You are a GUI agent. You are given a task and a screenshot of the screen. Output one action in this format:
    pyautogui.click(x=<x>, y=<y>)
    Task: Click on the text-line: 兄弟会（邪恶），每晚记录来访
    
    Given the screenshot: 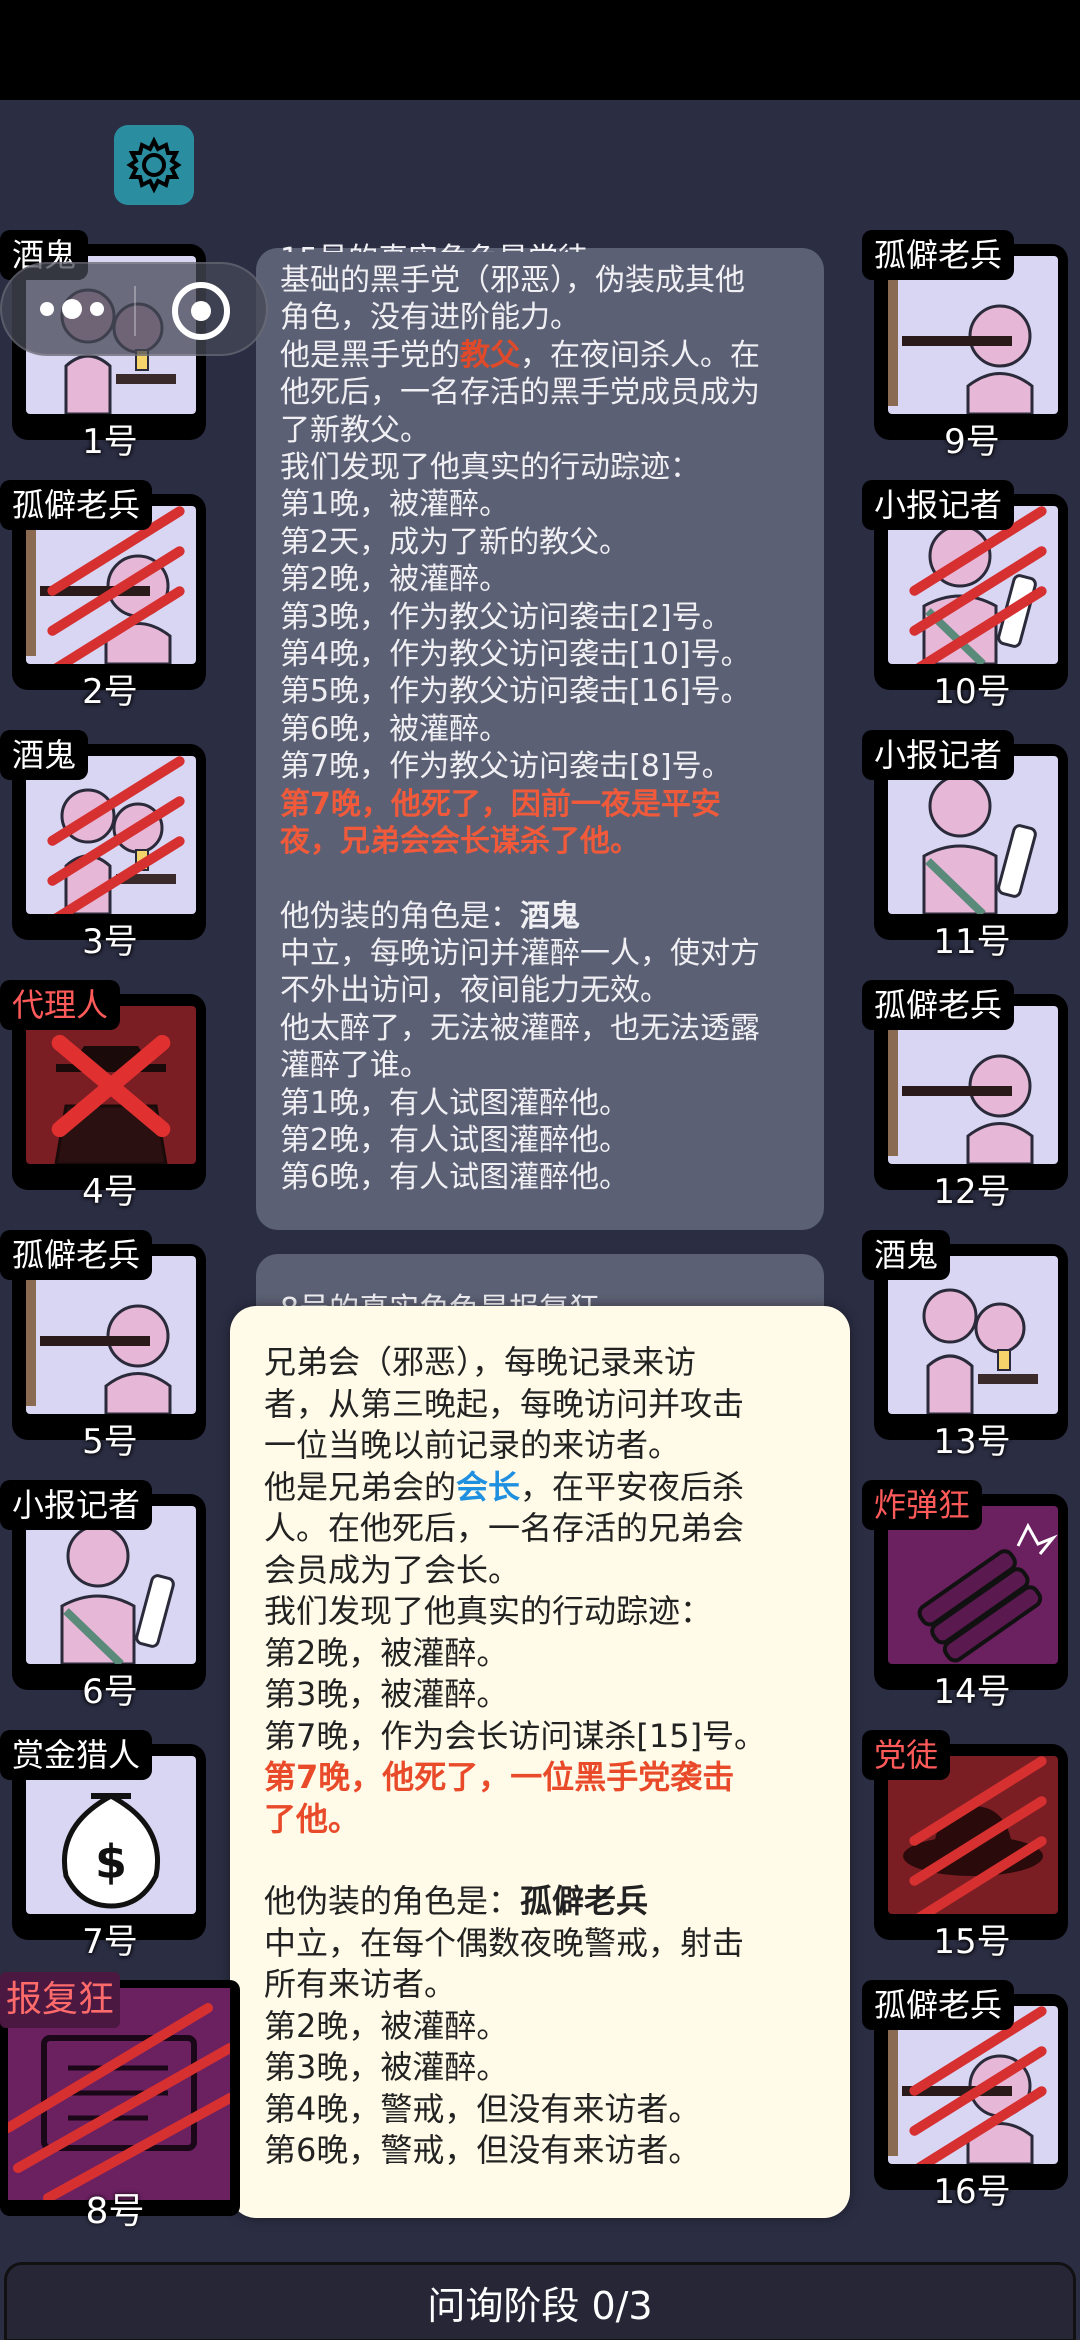 What is the action you would take?
    pyautogui.click(x=480, y=1362)
    